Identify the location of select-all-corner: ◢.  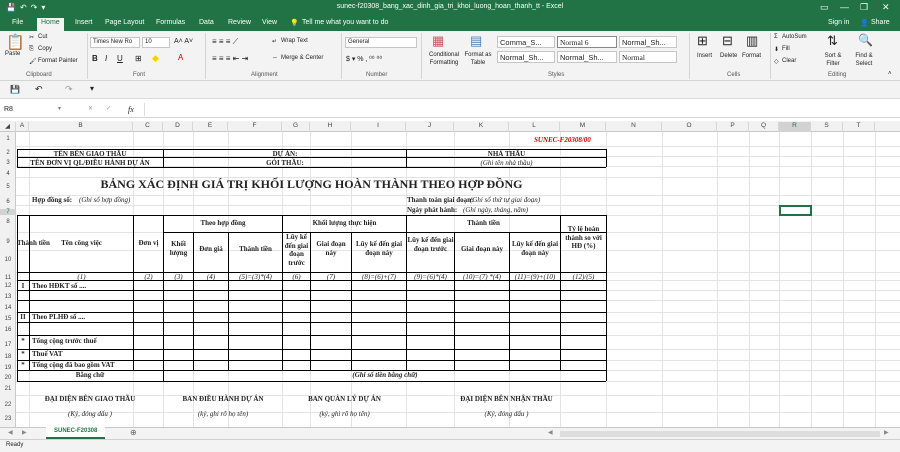
(8, 127).